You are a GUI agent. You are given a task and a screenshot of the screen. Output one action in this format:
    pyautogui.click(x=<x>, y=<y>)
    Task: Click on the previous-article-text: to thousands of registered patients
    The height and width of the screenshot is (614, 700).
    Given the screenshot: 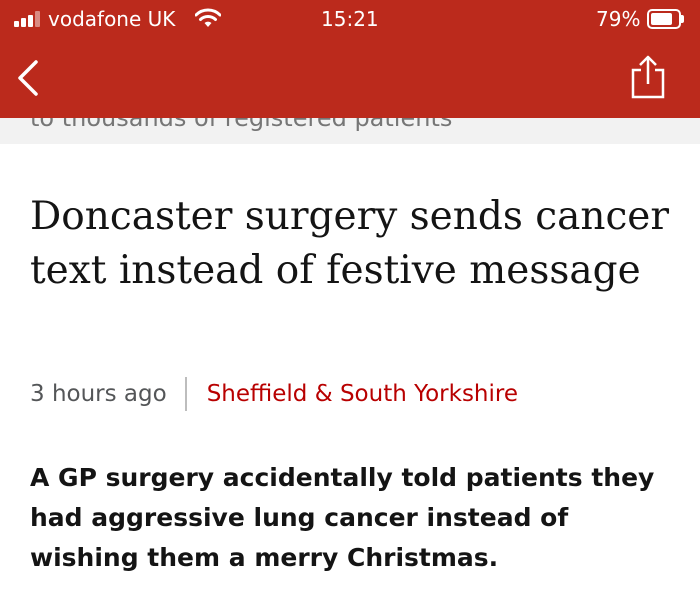 What is the action you would take?
    pyautogui.click(x=241, y=125)
    